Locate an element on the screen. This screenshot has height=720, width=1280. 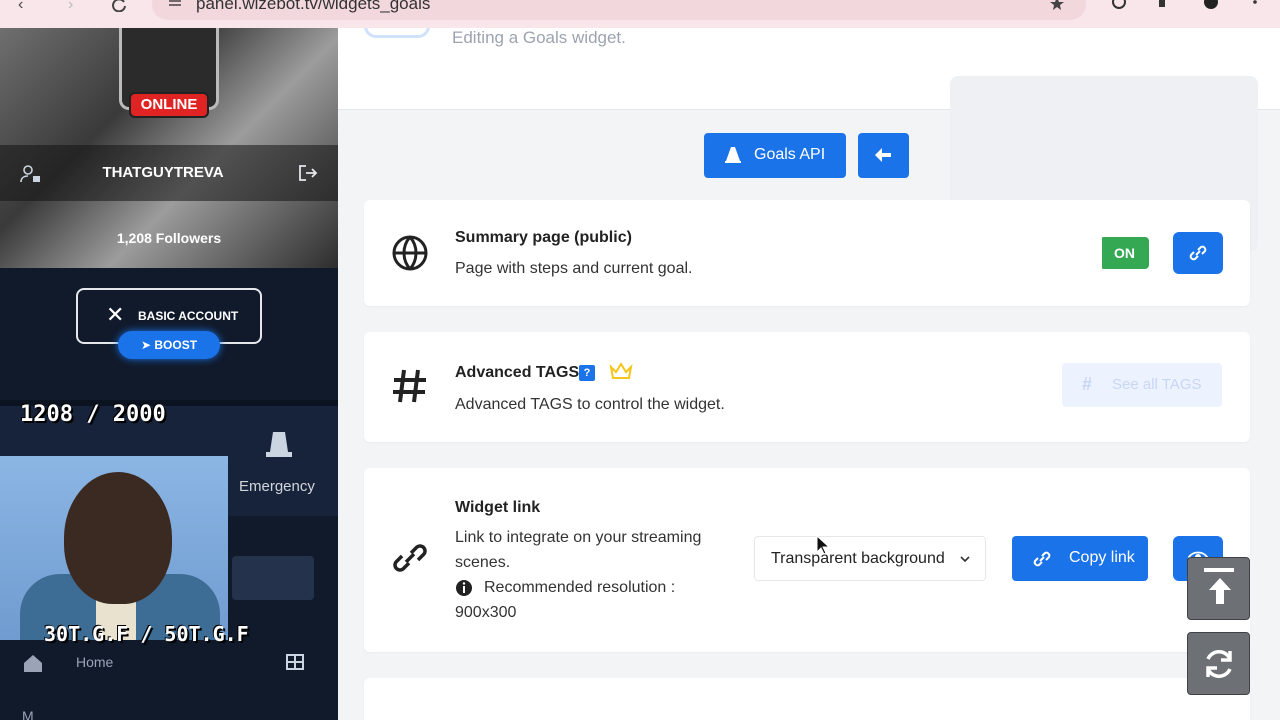
copy-link-label: Copy link is located at coordinates (1102, 557).